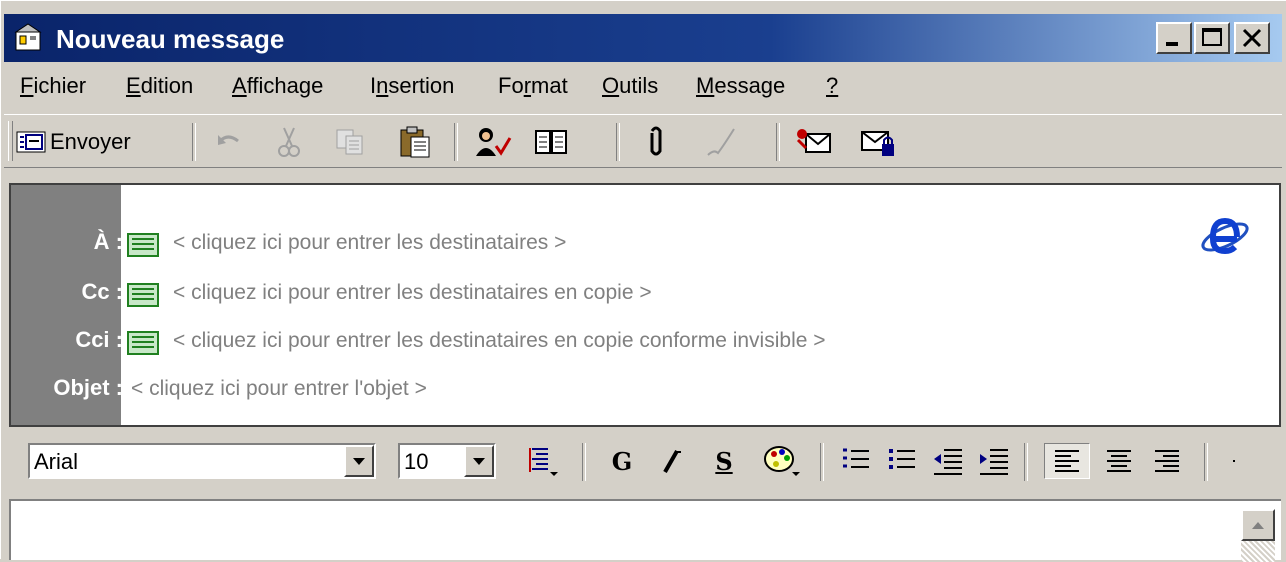 The height and width of the screenshot is (562, 1286). I want to click on size-select: 10, so click(447, 461).